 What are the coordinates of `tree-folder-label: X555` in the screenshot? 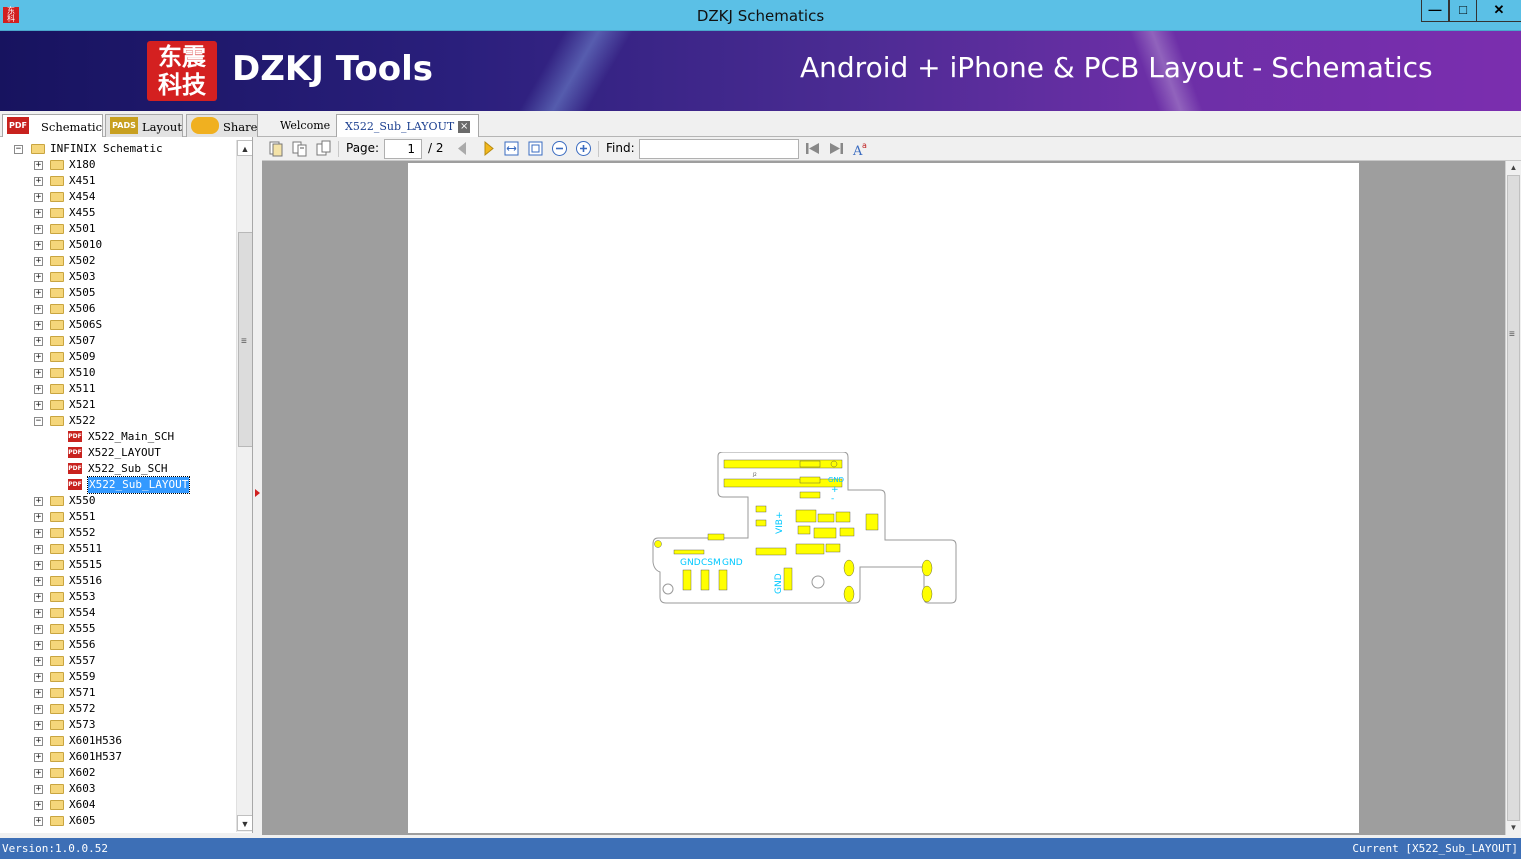 It's located at (82, 628).